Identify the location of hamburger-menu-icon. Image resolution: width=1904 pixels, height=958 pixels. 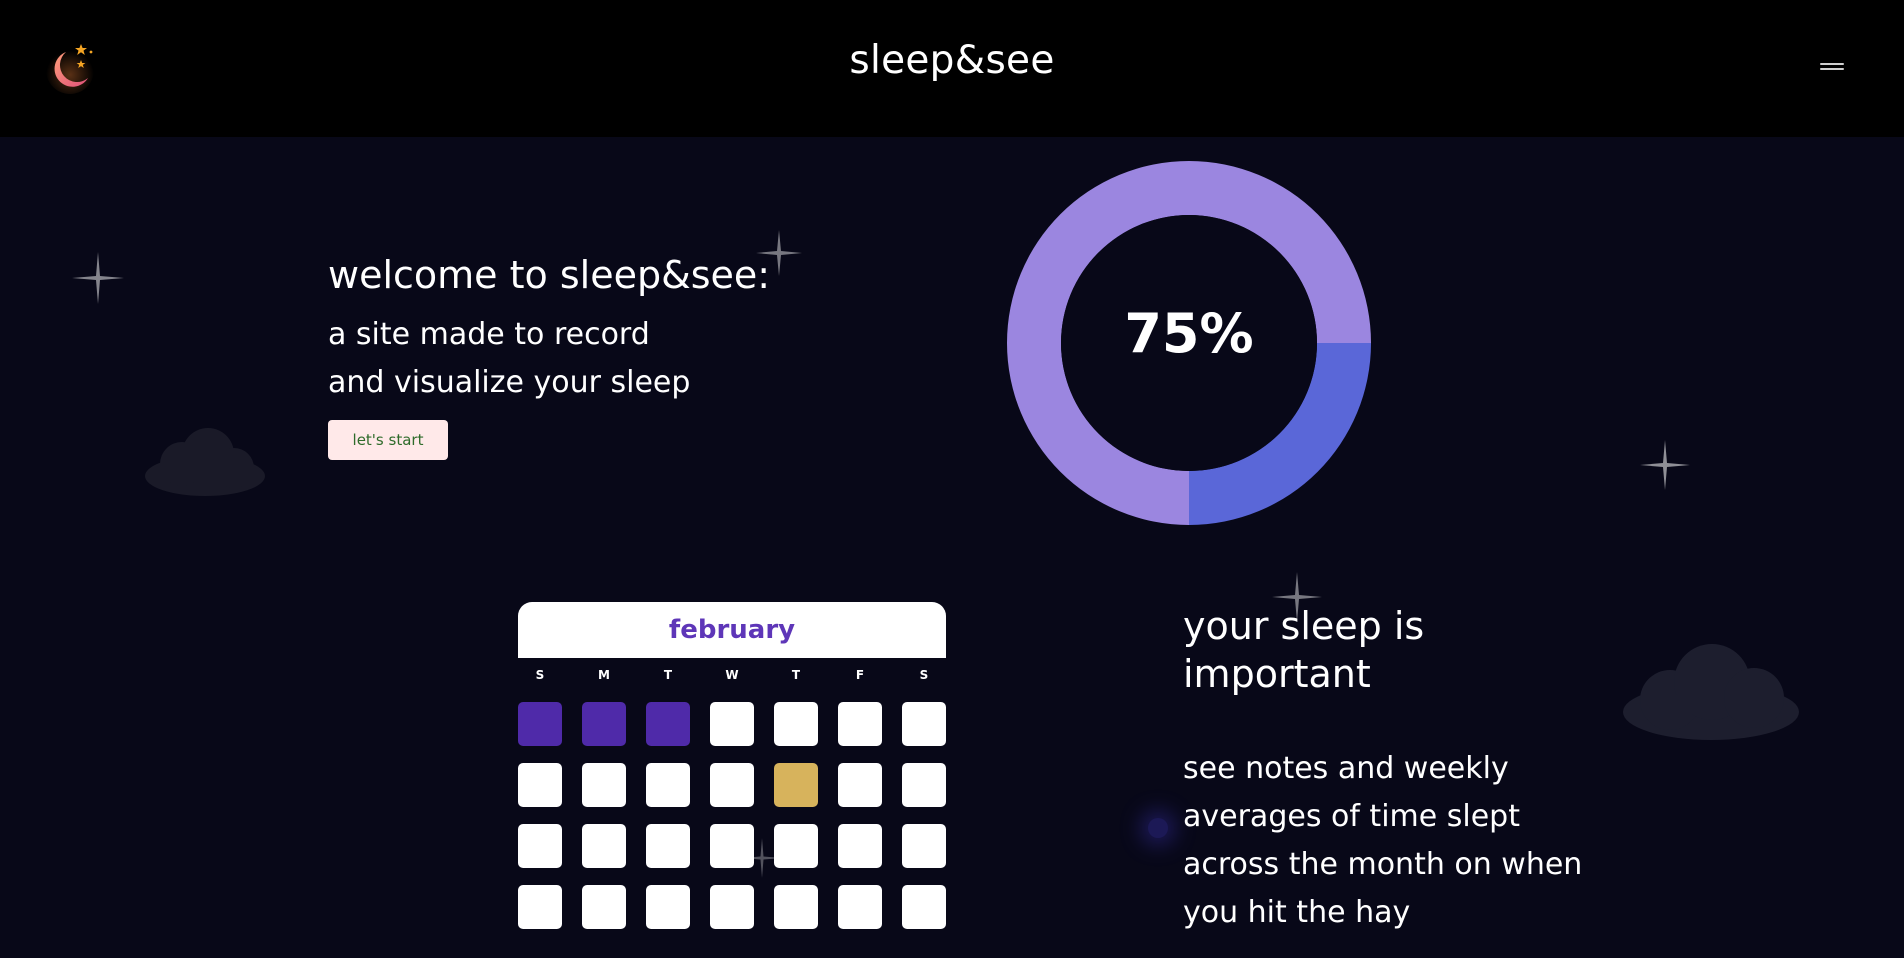
(1833, 66).